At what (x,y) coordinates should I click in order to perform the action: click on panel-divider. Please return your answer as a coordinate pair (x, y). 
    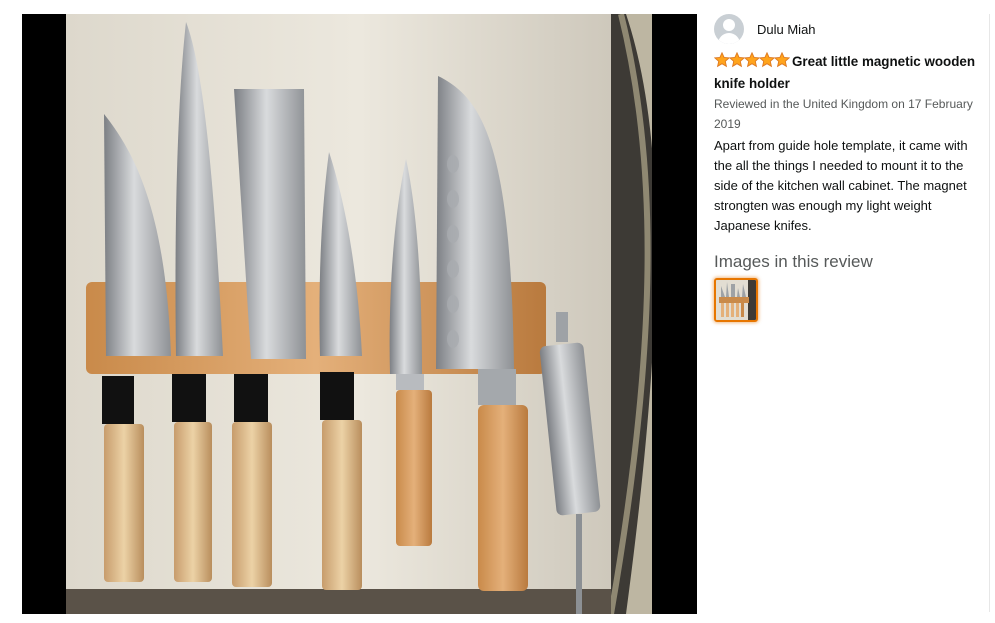
    Looking at the image, I should click on (989, 313).